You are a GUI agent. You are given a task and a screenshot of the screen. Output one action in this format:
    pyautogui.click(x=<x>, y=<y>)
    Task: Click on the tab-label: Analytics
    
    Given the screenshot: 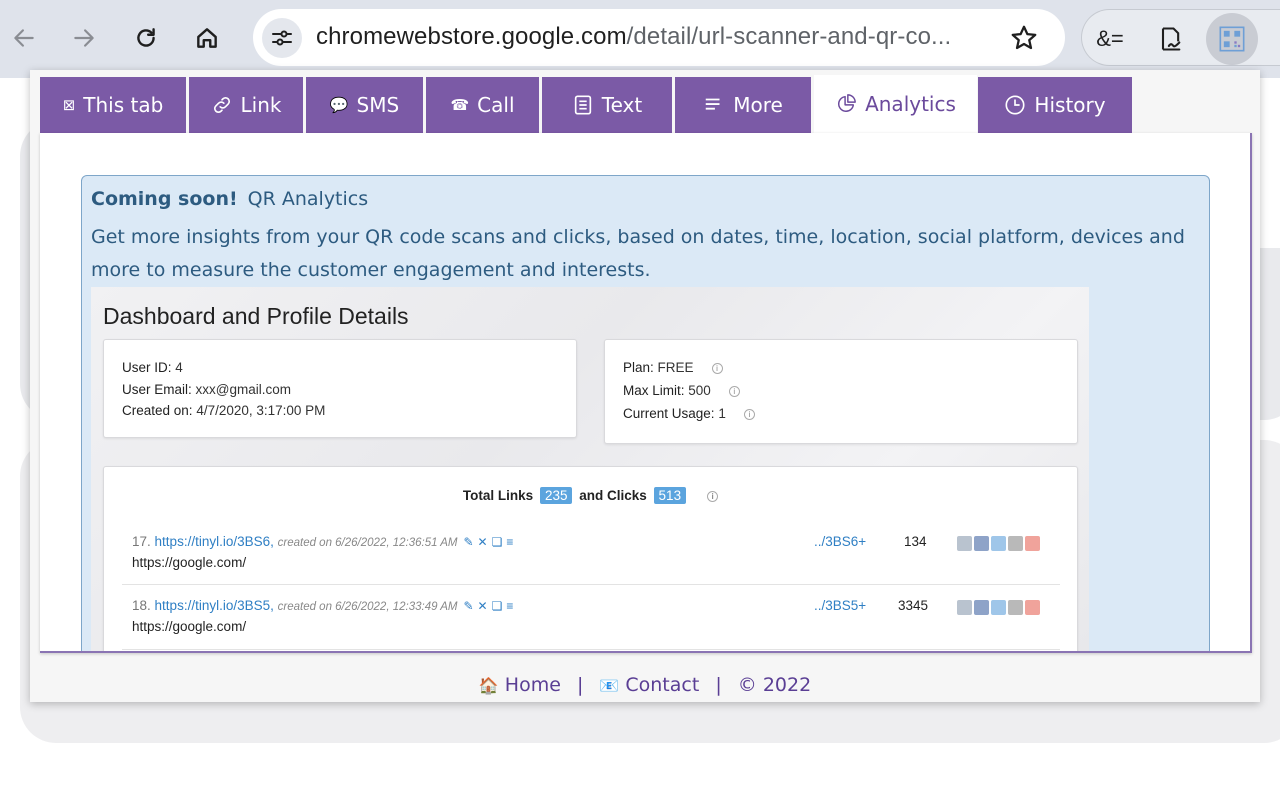 What is the action you would take?
    pyautogui.click(x=910, y=104)
    